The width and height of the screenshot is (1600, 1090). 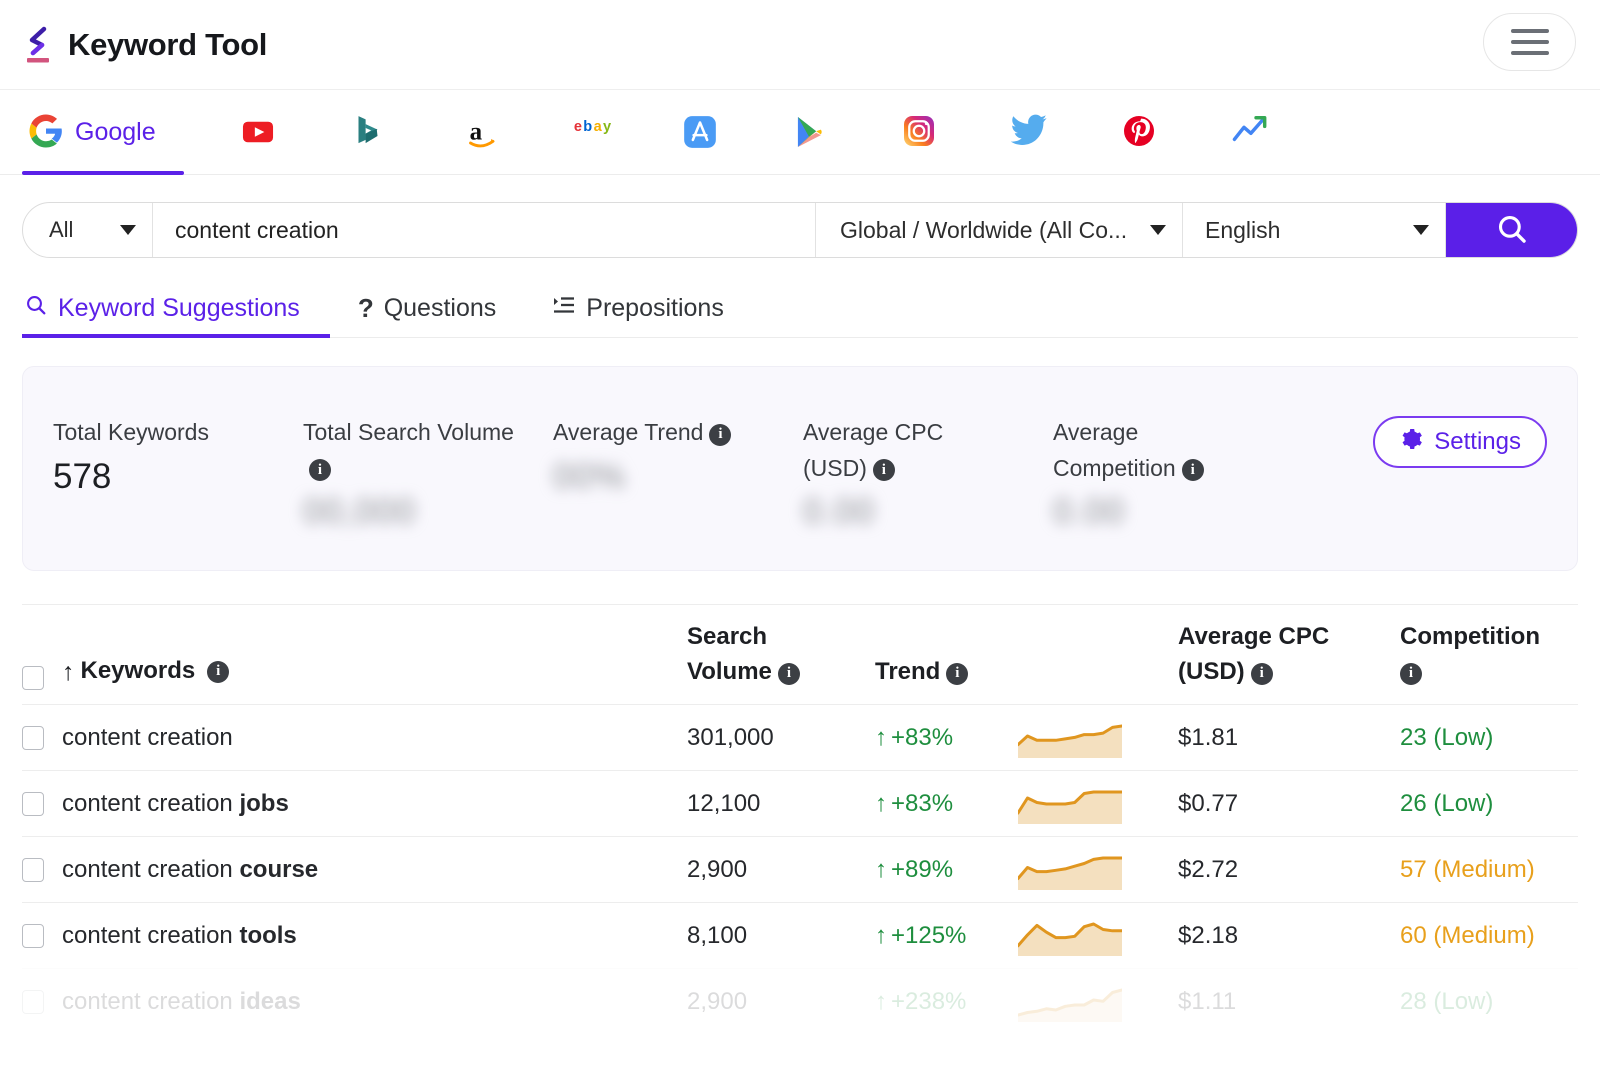 What do you see at coordinates (1207, 1001) in the screenshot?
I see `cell-average-cpc: $1.11` at bounding box center [1207, 1001].